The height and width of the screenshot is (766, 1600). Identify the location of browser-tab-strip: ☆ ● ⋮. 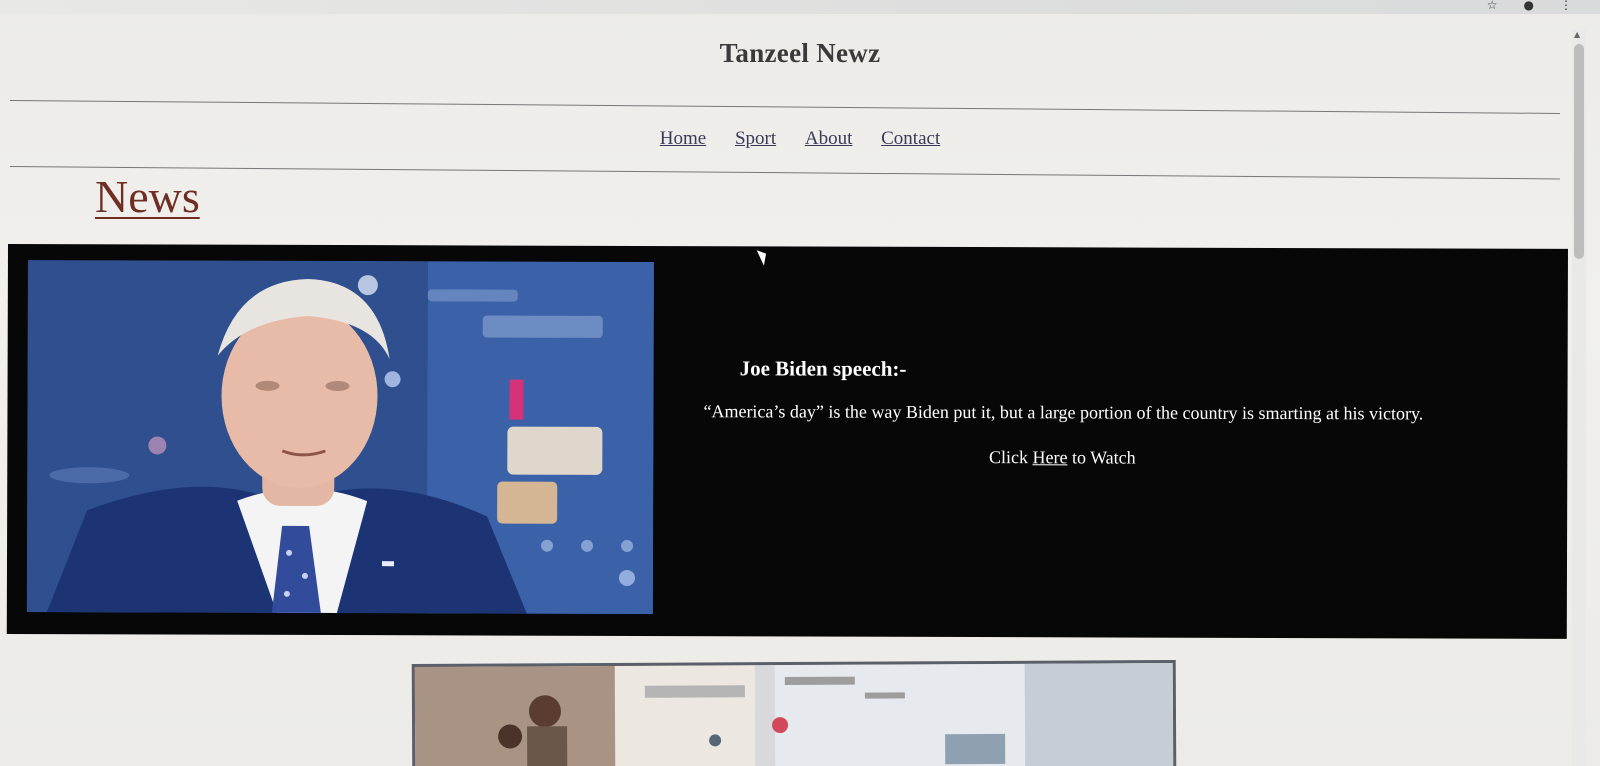
(800, 7).